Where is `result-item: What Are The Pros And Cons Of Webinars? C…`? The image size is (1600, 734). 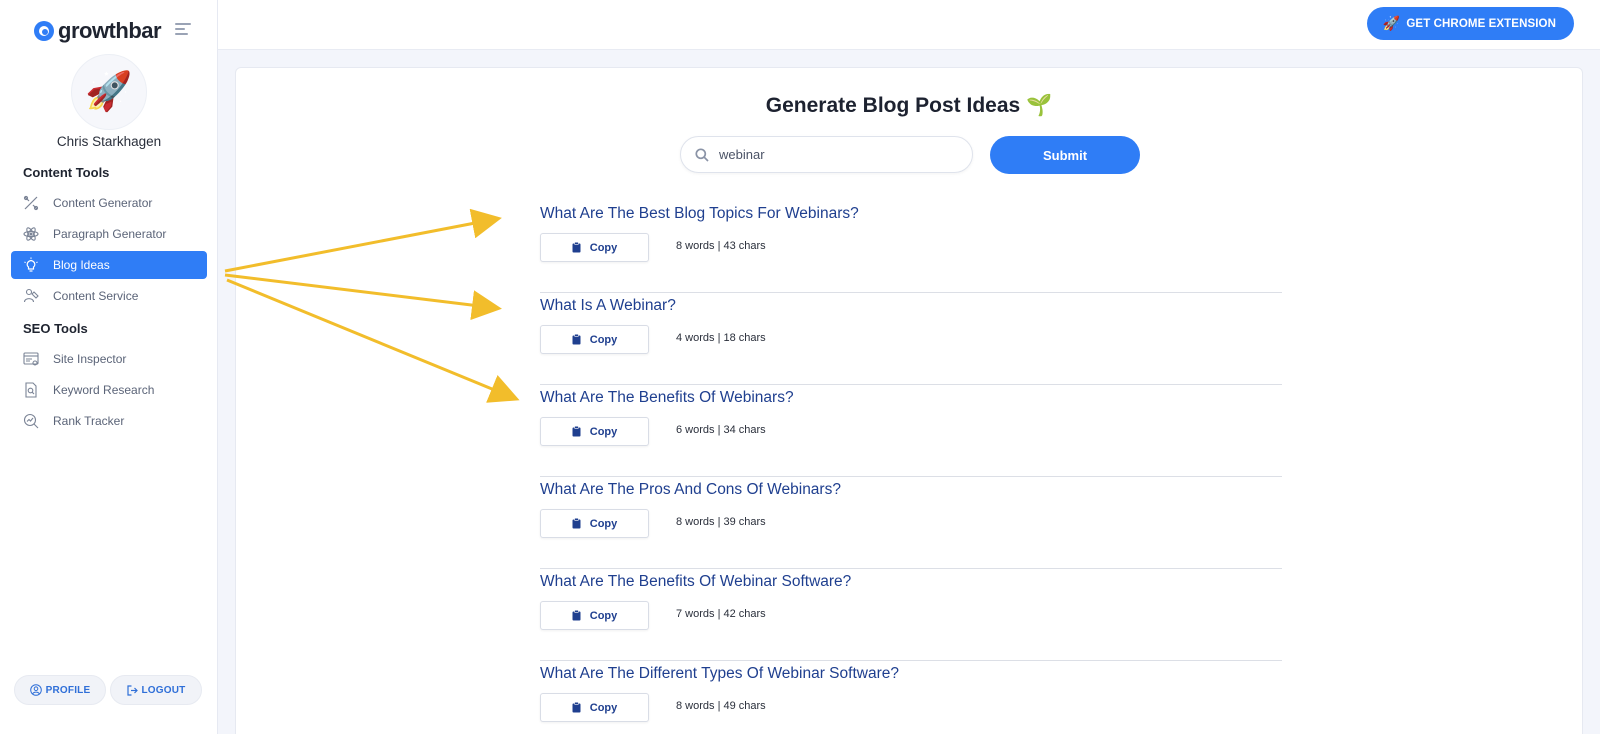
result-item: What Are The Pros And Cons Of Webinars? C… is located at coordinates (911, 523).